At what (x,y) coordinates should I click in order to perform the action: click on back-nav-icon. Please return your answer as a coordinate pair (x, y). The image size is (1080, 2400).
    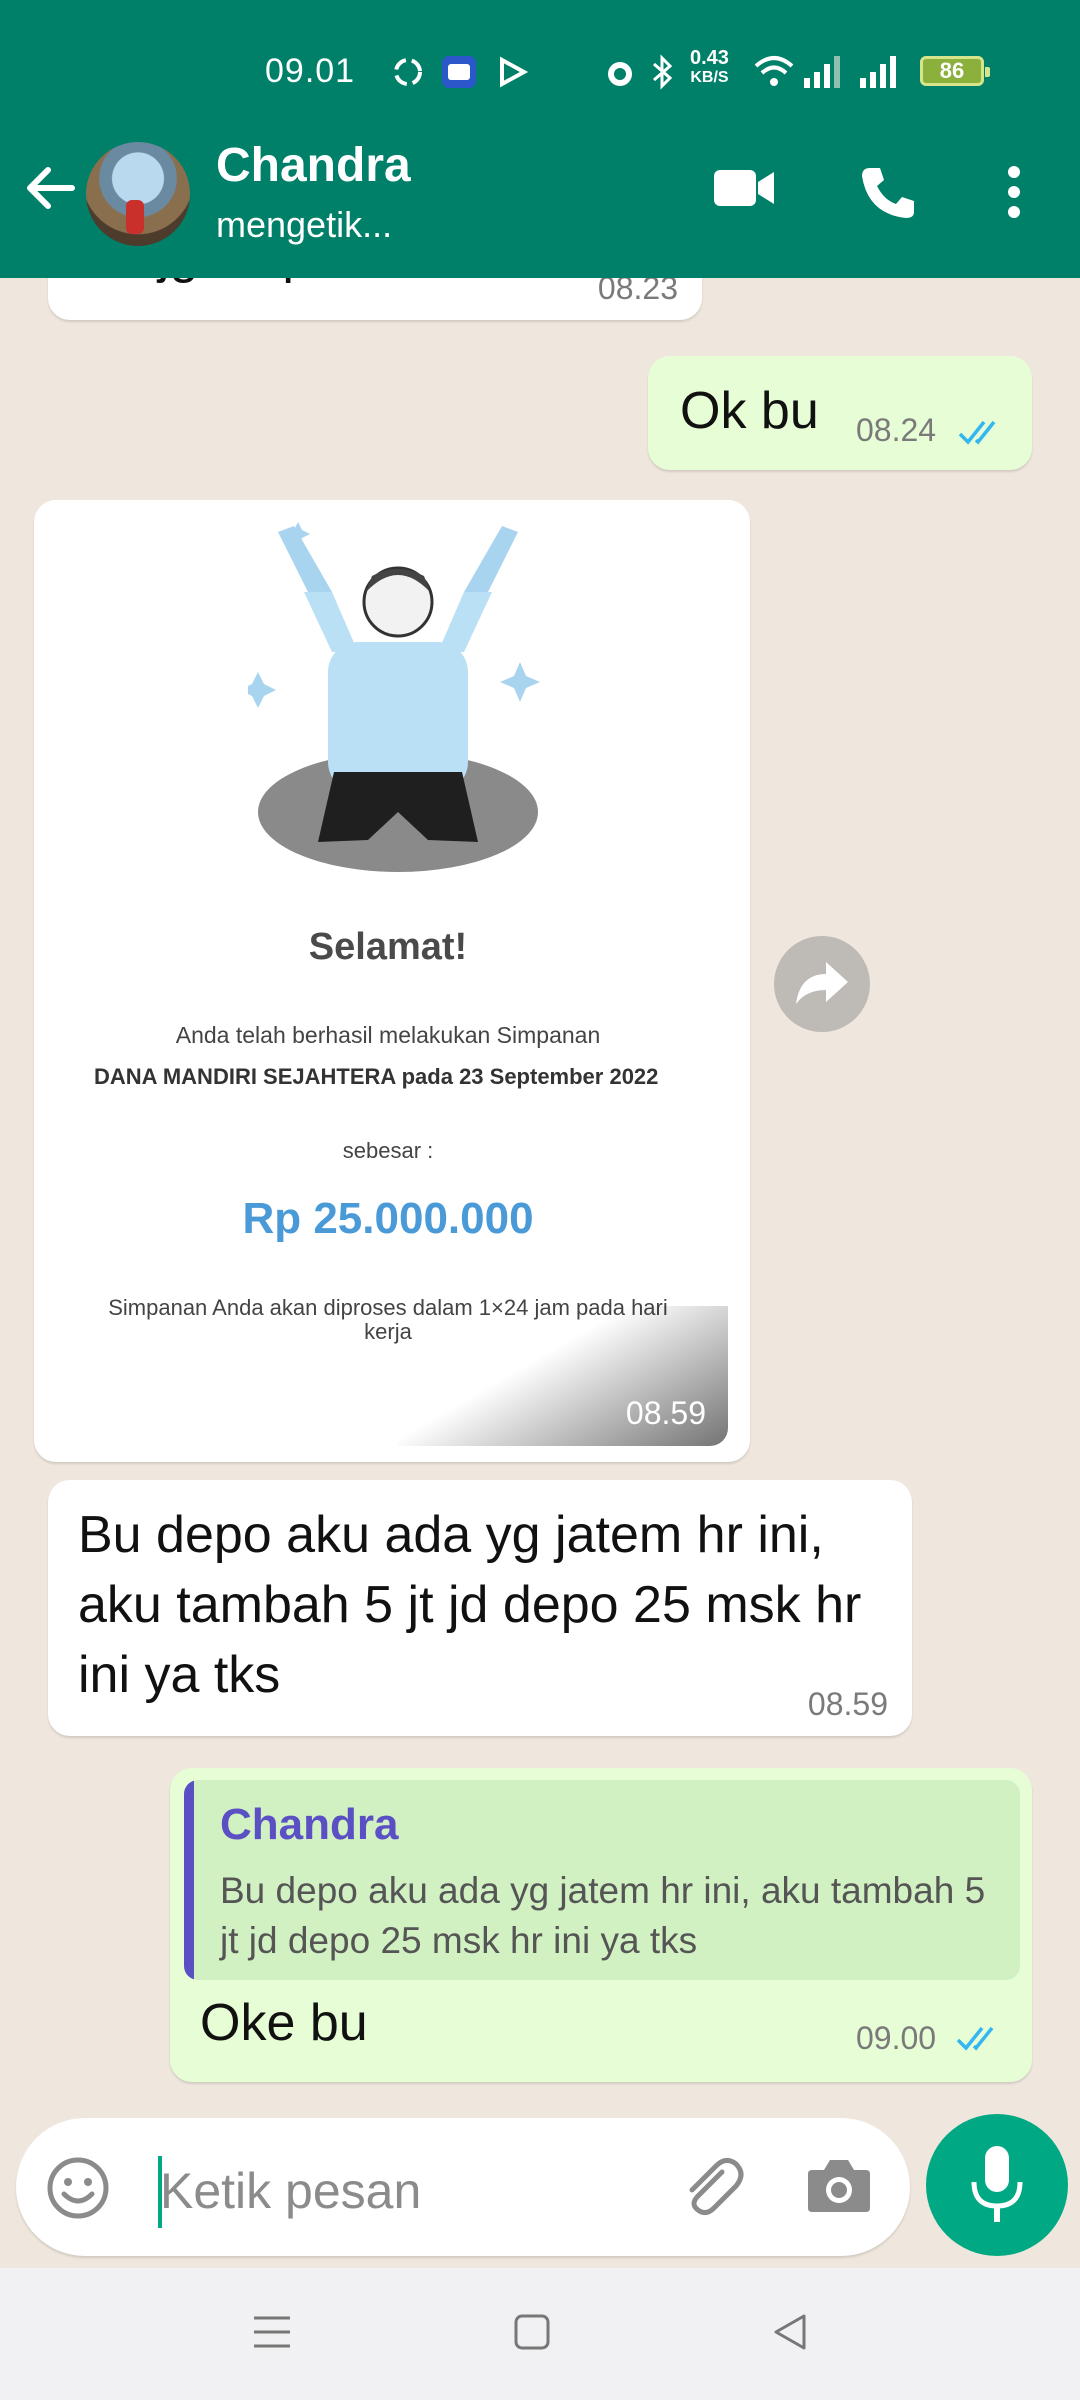
    Looking at the image, I should click on (790, 2332).